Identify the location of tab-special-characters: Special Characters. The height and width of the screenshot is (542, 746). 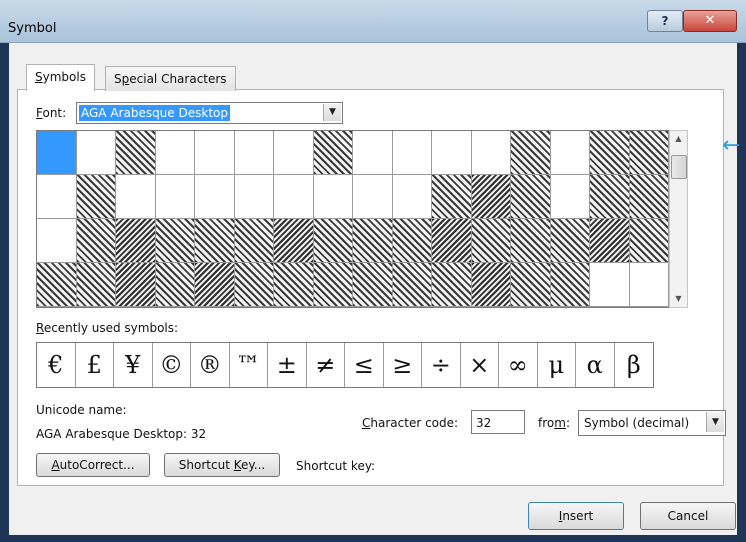
(170, 78).